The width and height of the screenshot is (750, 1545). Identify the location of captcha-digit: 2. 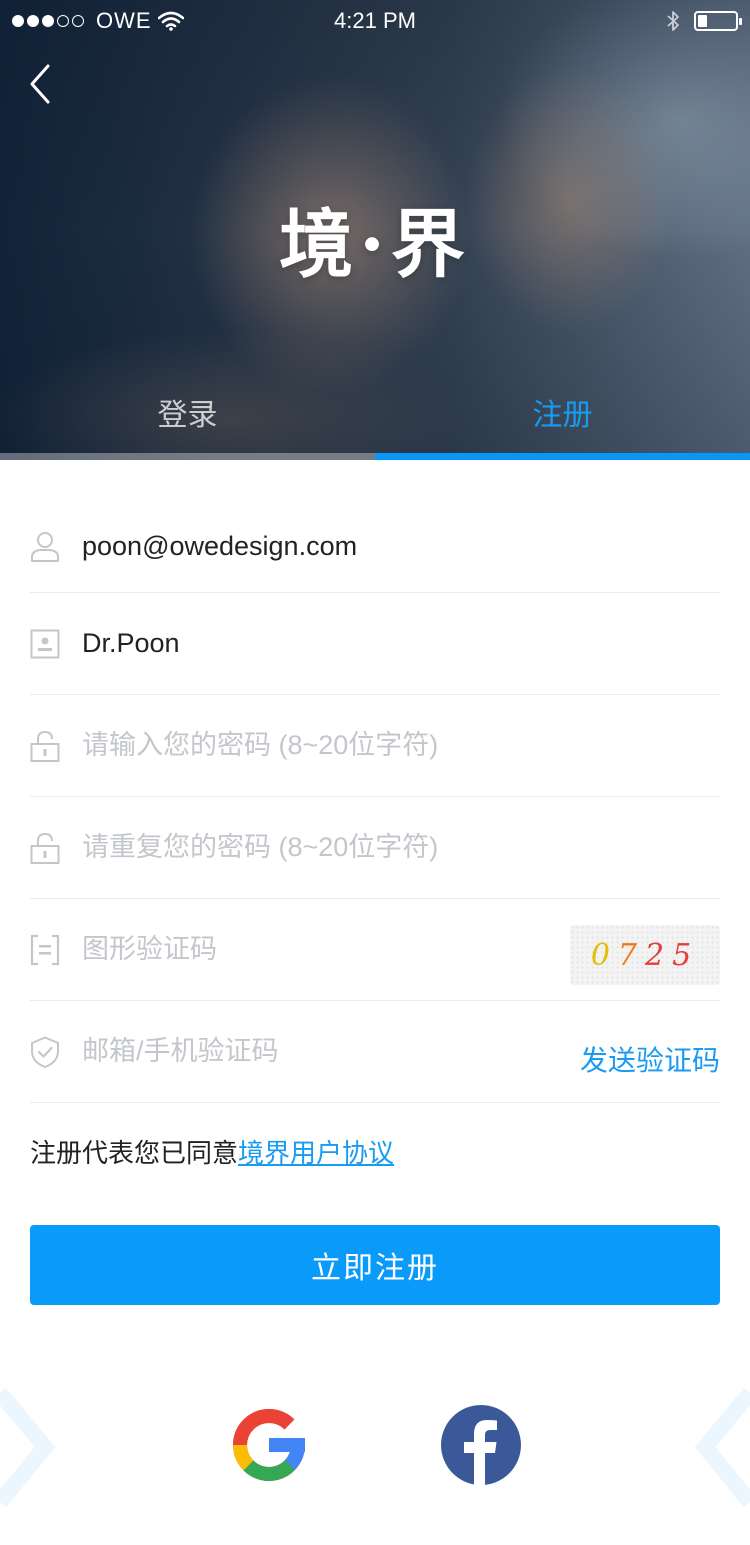
(659, 955).